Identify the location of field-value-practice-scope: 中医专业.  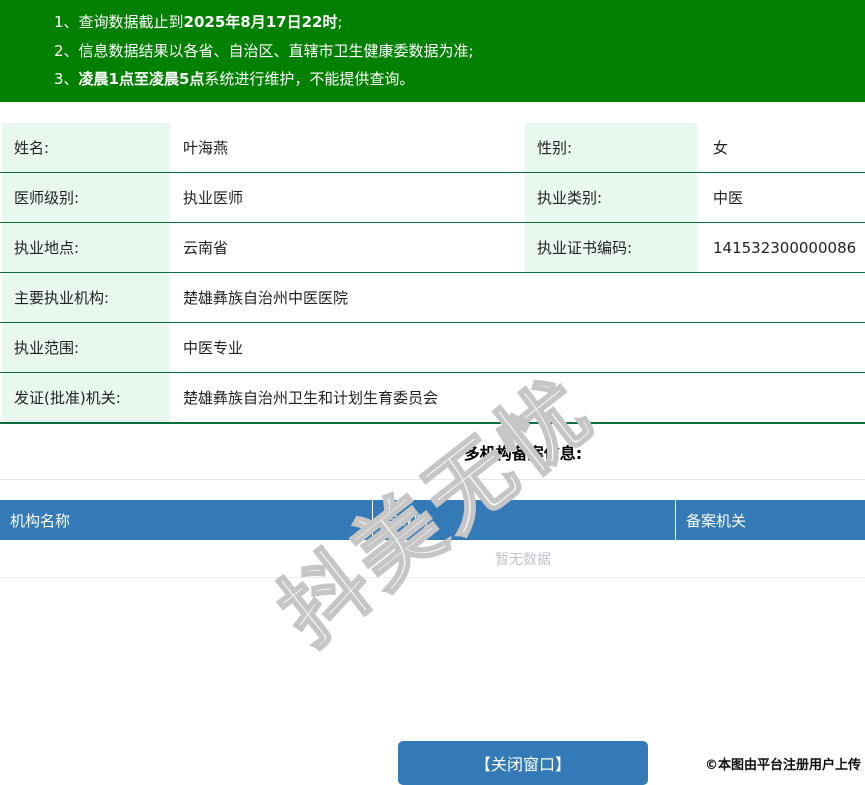
(213, 348).